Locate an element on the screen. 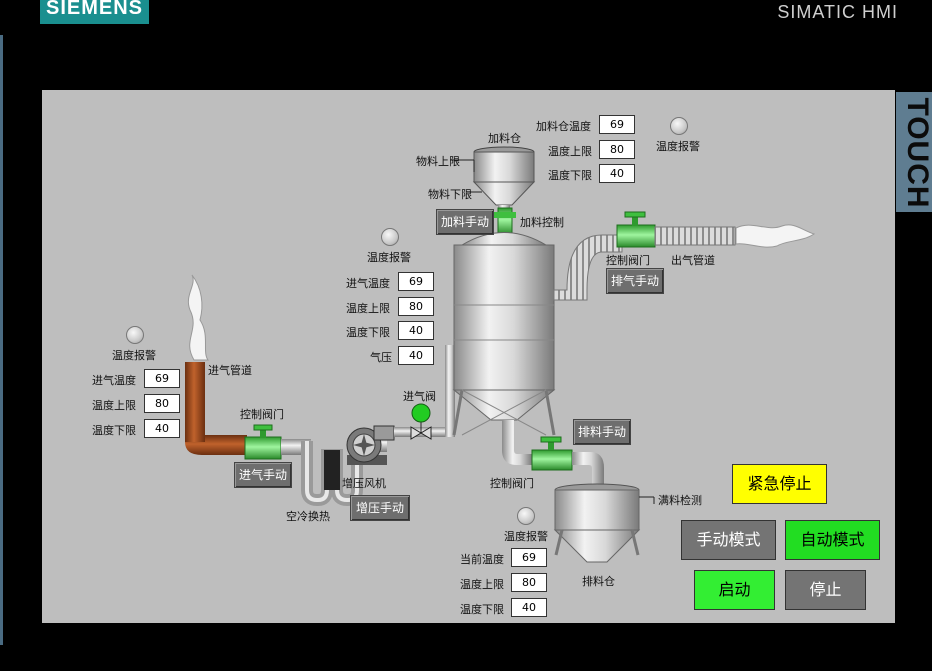 The image size is (932, 671). hopper-row-label: 加料仓温度 is located at coordinates (563, 126).